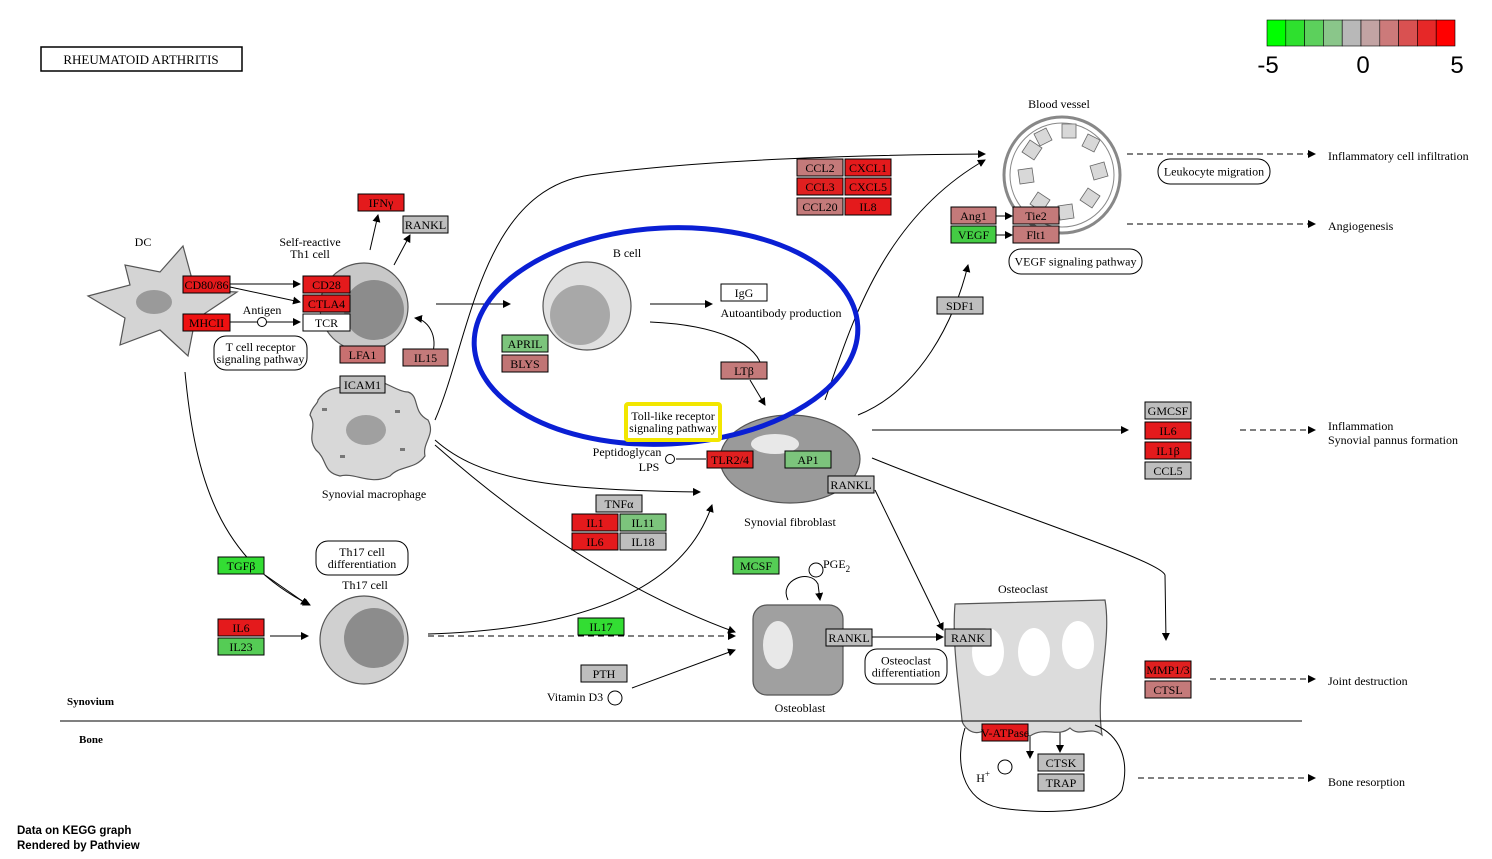  What do you see at coordinates (525, 363) in the screenshot?
I see `gene-blys: BLYS` at bounding box center [525, 363].